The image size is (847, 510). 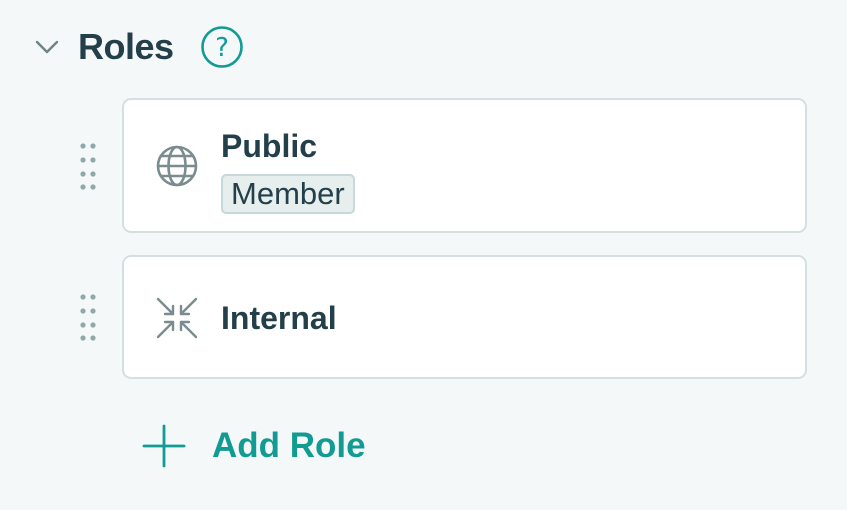 What do you see at coordinates (177, 166) in the screenshot?
I see `globe-icon` at bounding box center [177, 166].